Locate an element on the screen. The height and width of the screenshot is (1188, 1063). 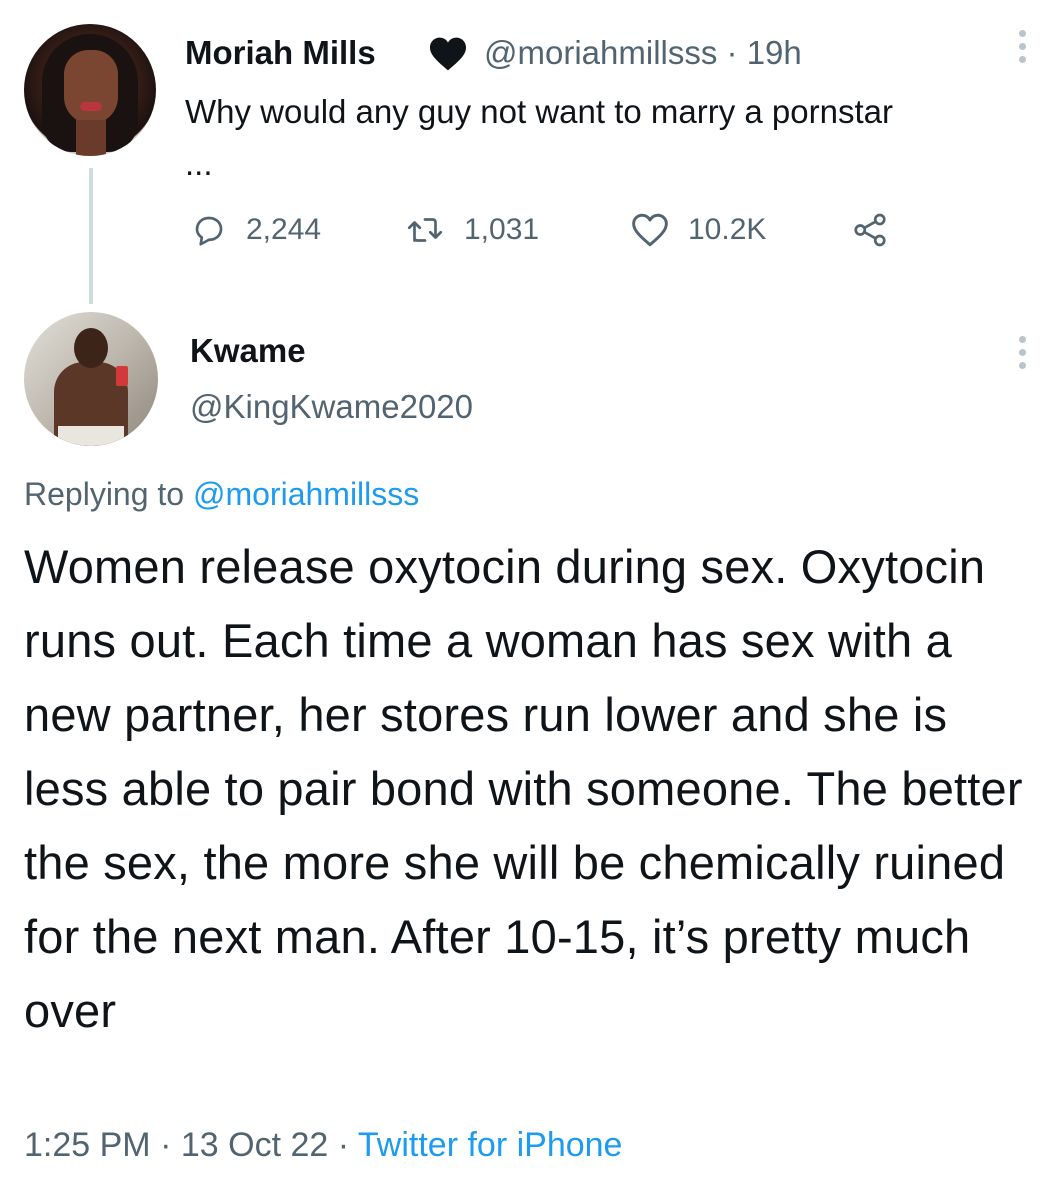
replying-to: Replying to @moriahmillsss is located at coordinates (221, 494).